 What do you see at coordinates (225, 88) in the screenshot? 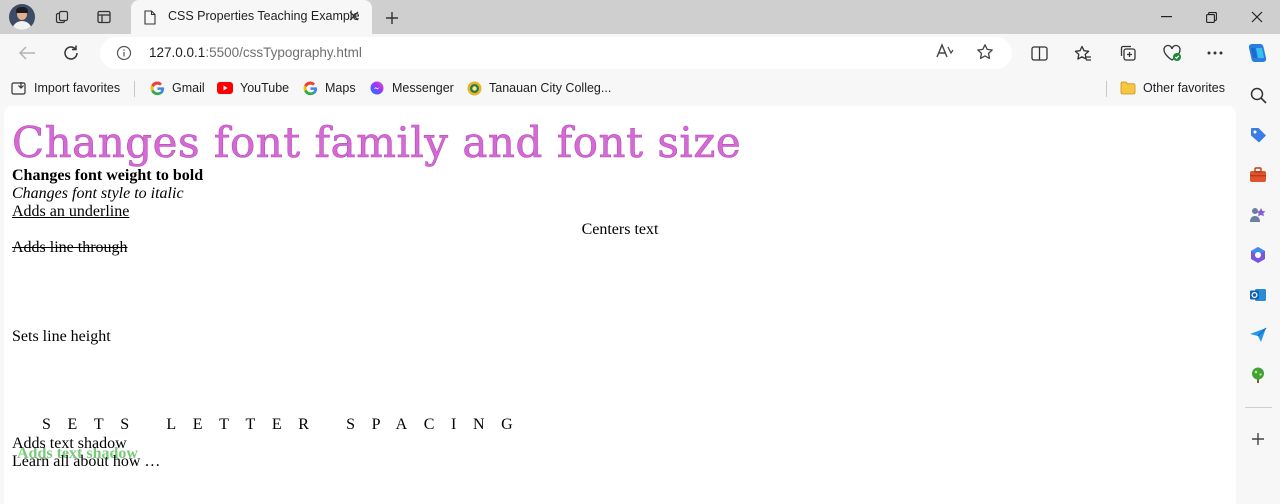
I see `youtube-icon` at bounding box center [225, 88].